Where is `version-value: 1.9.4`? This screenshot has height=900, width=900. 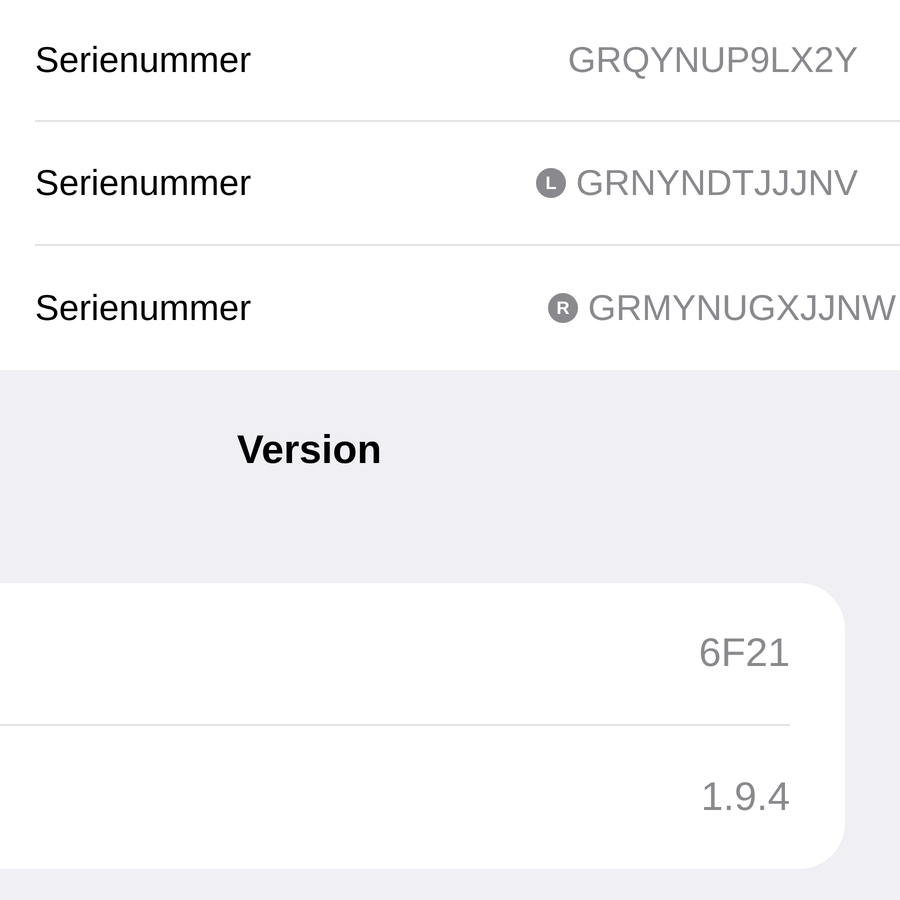 version-value: 1.9.4 is located at coordinates (745, 797).